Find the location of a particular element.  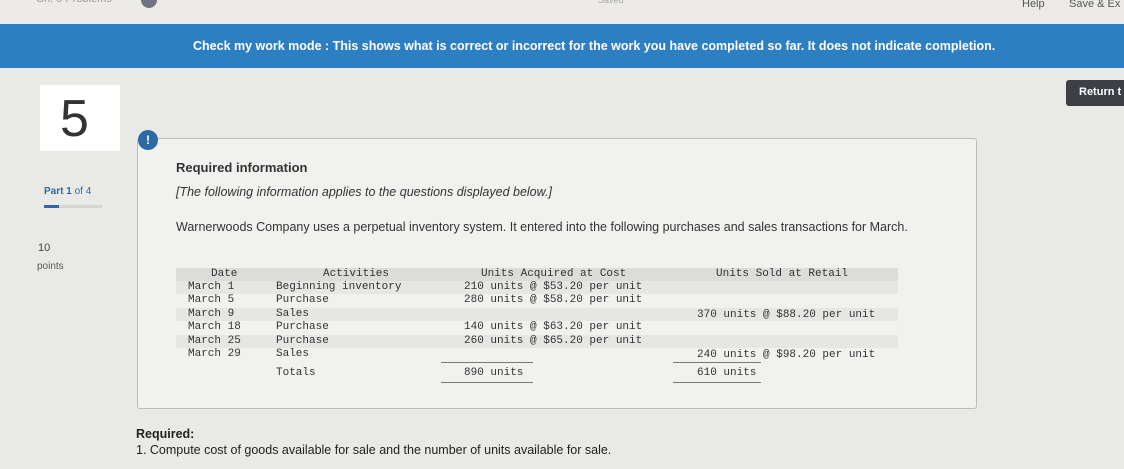

chapter-problems-link: Ch. 5 Problems is located at coordinates (74, 2).